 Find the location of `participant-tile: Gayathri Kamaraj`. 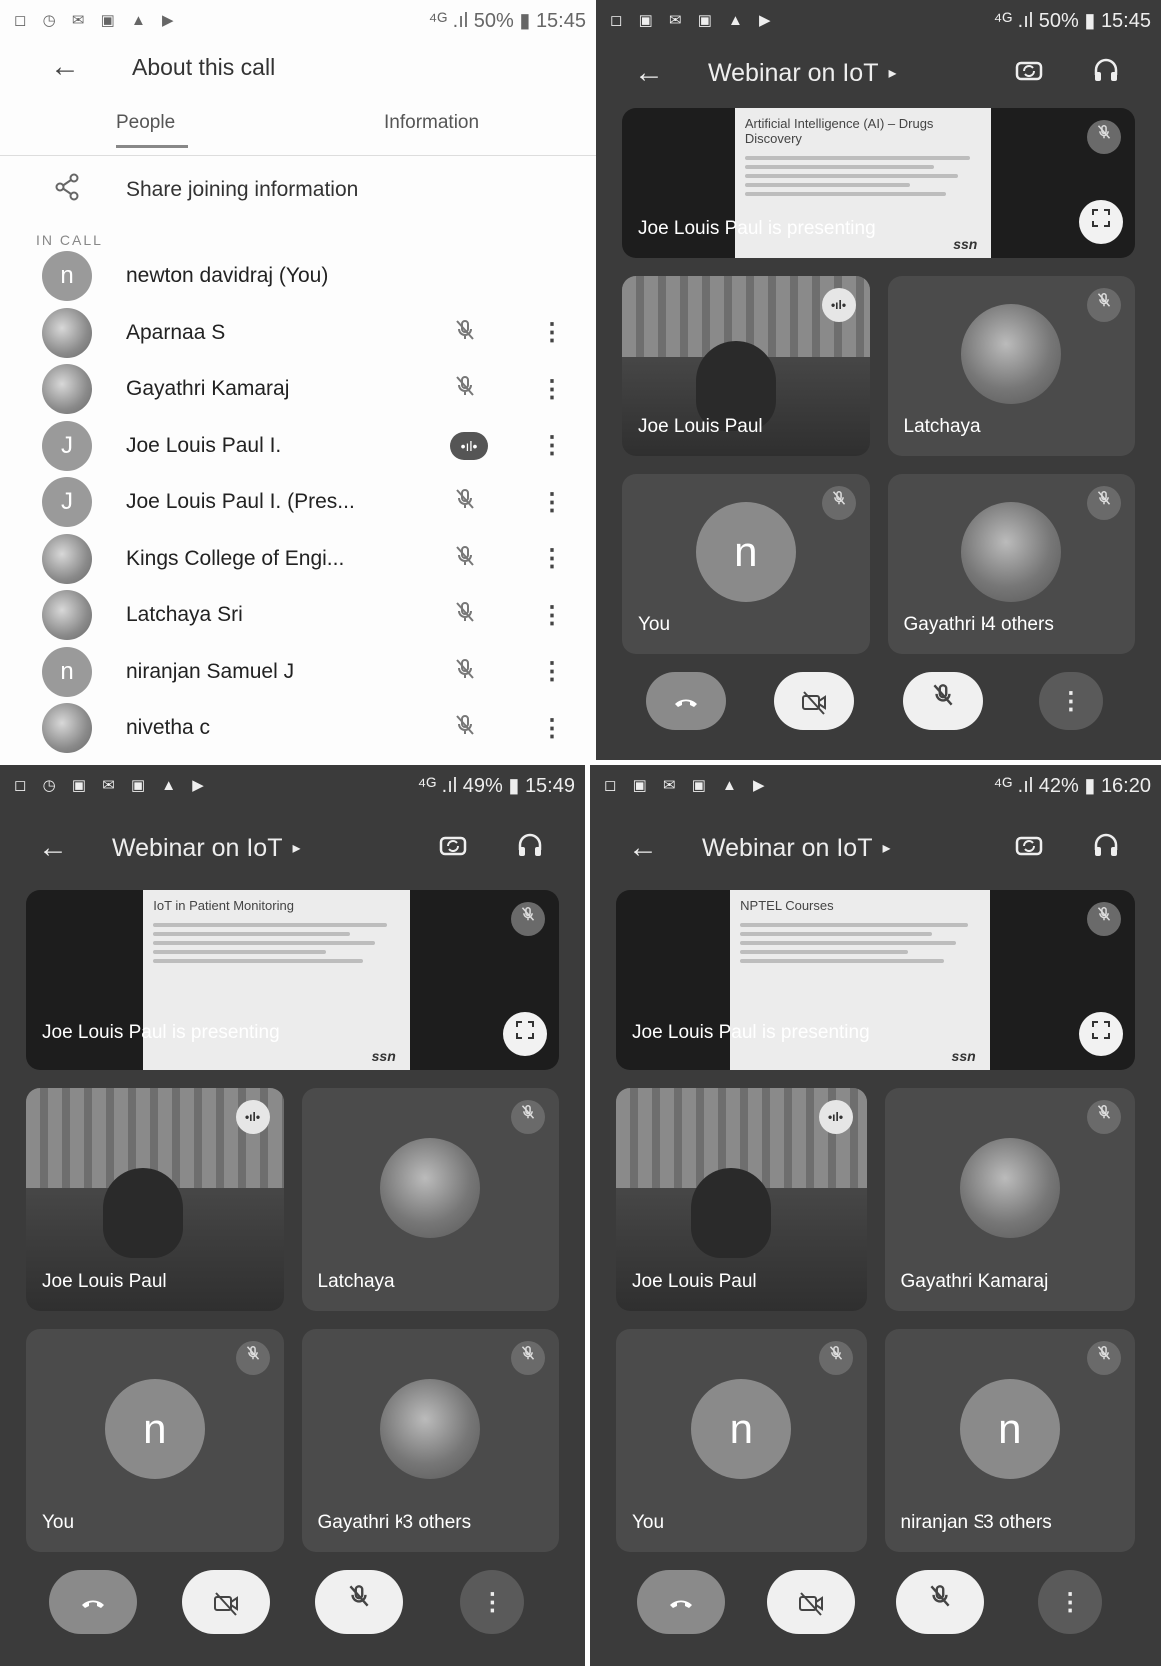

participant-tile: Gayathri Kamaraj is located at coordinates (1009, 1199).